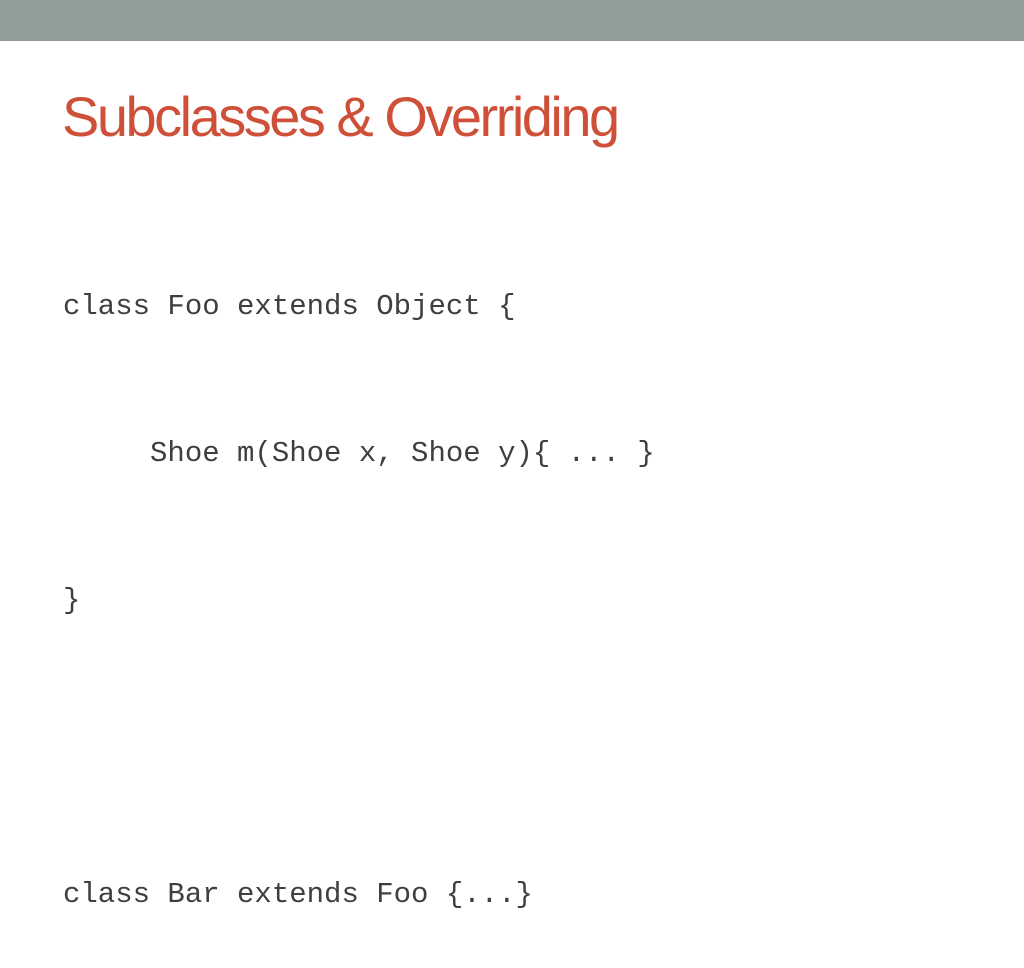  What do you see at coordinates (512, 20) in the screenshot?
I see `slide-top-bar` at bounding box center [512, 20].